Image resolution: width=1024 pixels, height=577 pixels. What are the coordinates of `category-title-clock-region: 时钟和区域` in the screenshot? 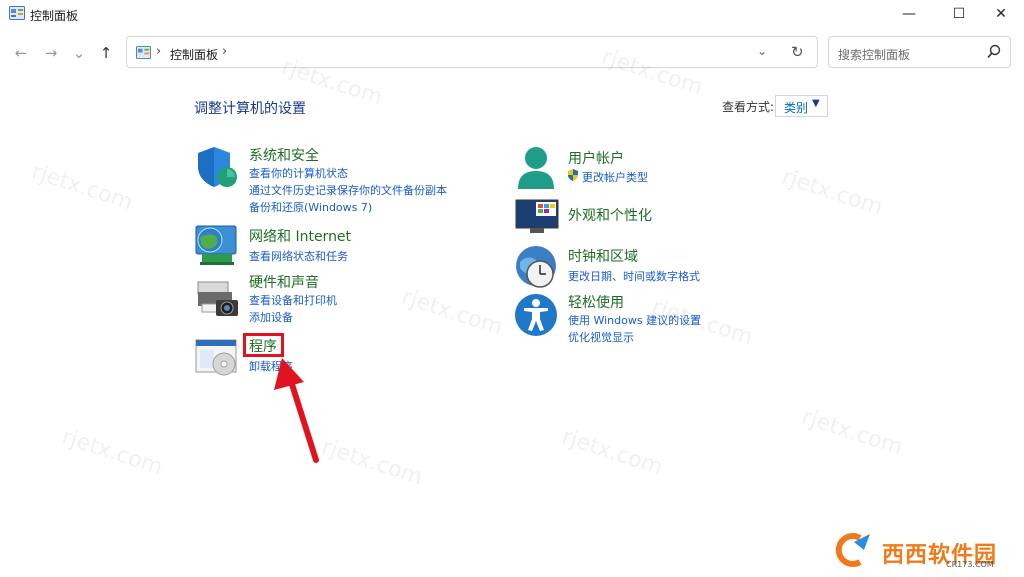 It's located at (603, 256).